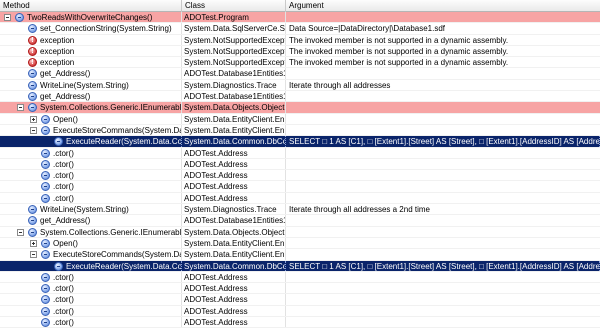 The image size is (600, 328). What do you see at coordinates (65, 221) in the screenshot?
I see `method-name: get_Address()` at bounding box center [65, 221].